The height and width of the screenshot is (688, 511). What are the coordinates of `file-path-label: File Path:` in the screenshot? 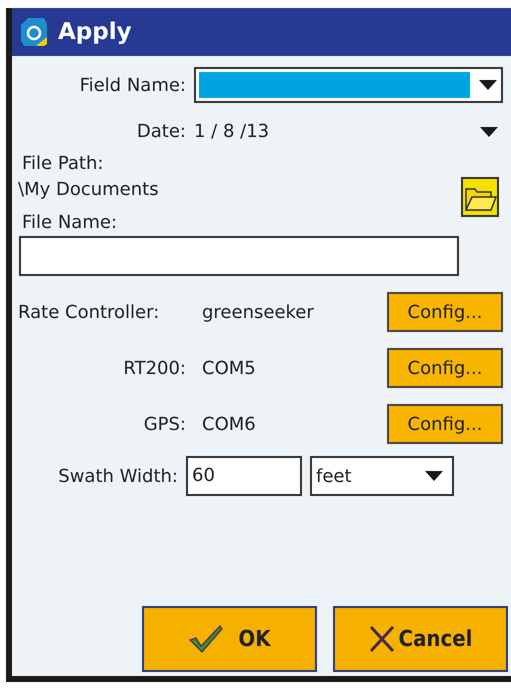 It's located at (63, 164).